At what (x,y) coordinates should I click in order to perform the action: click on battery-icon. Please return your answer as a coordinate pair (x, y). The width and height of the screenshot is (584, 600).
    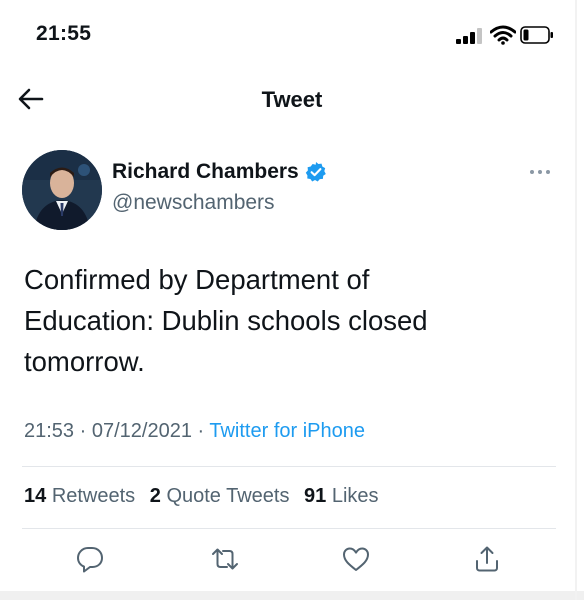
    Looking at the image, I should click on (536, 35).